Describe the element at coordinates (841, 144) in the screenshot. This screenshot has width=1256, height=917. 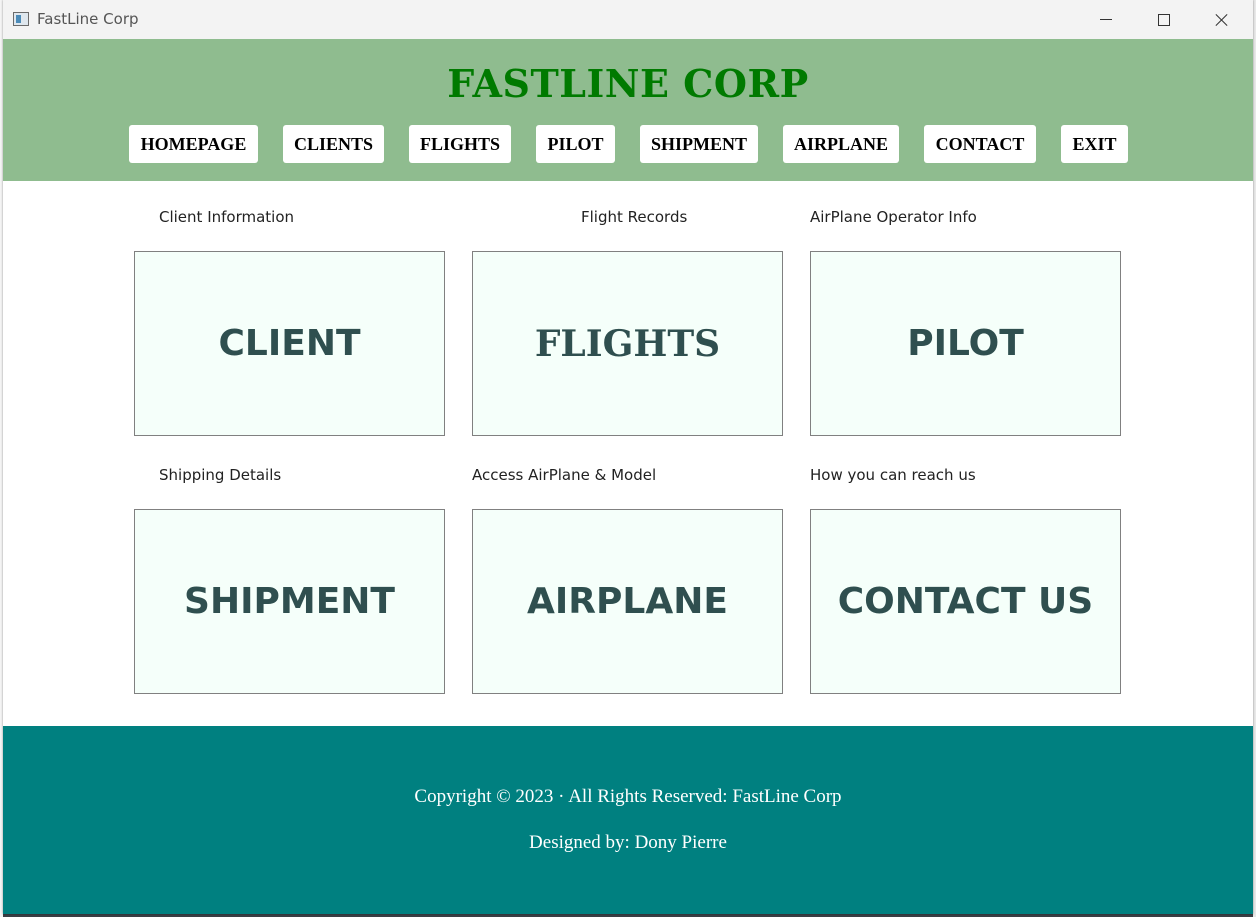
I see `nav-airplane-button: AIRPLANE` at that location.